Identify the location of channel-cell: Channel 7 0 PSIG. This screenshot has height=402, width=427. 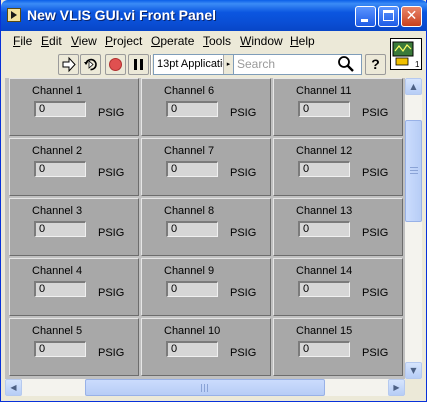
(206, 167).